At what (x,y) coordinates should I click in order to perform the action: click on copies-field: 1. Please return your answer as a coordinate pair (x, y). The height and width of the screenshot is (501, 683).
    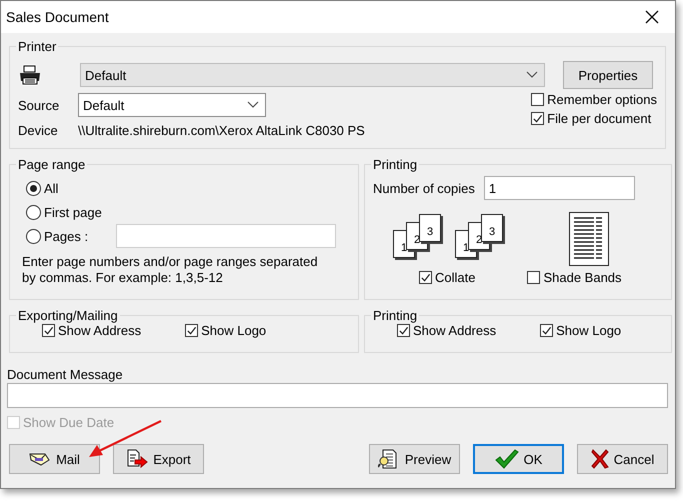
    Looking at the image, I should click on (559, 188).